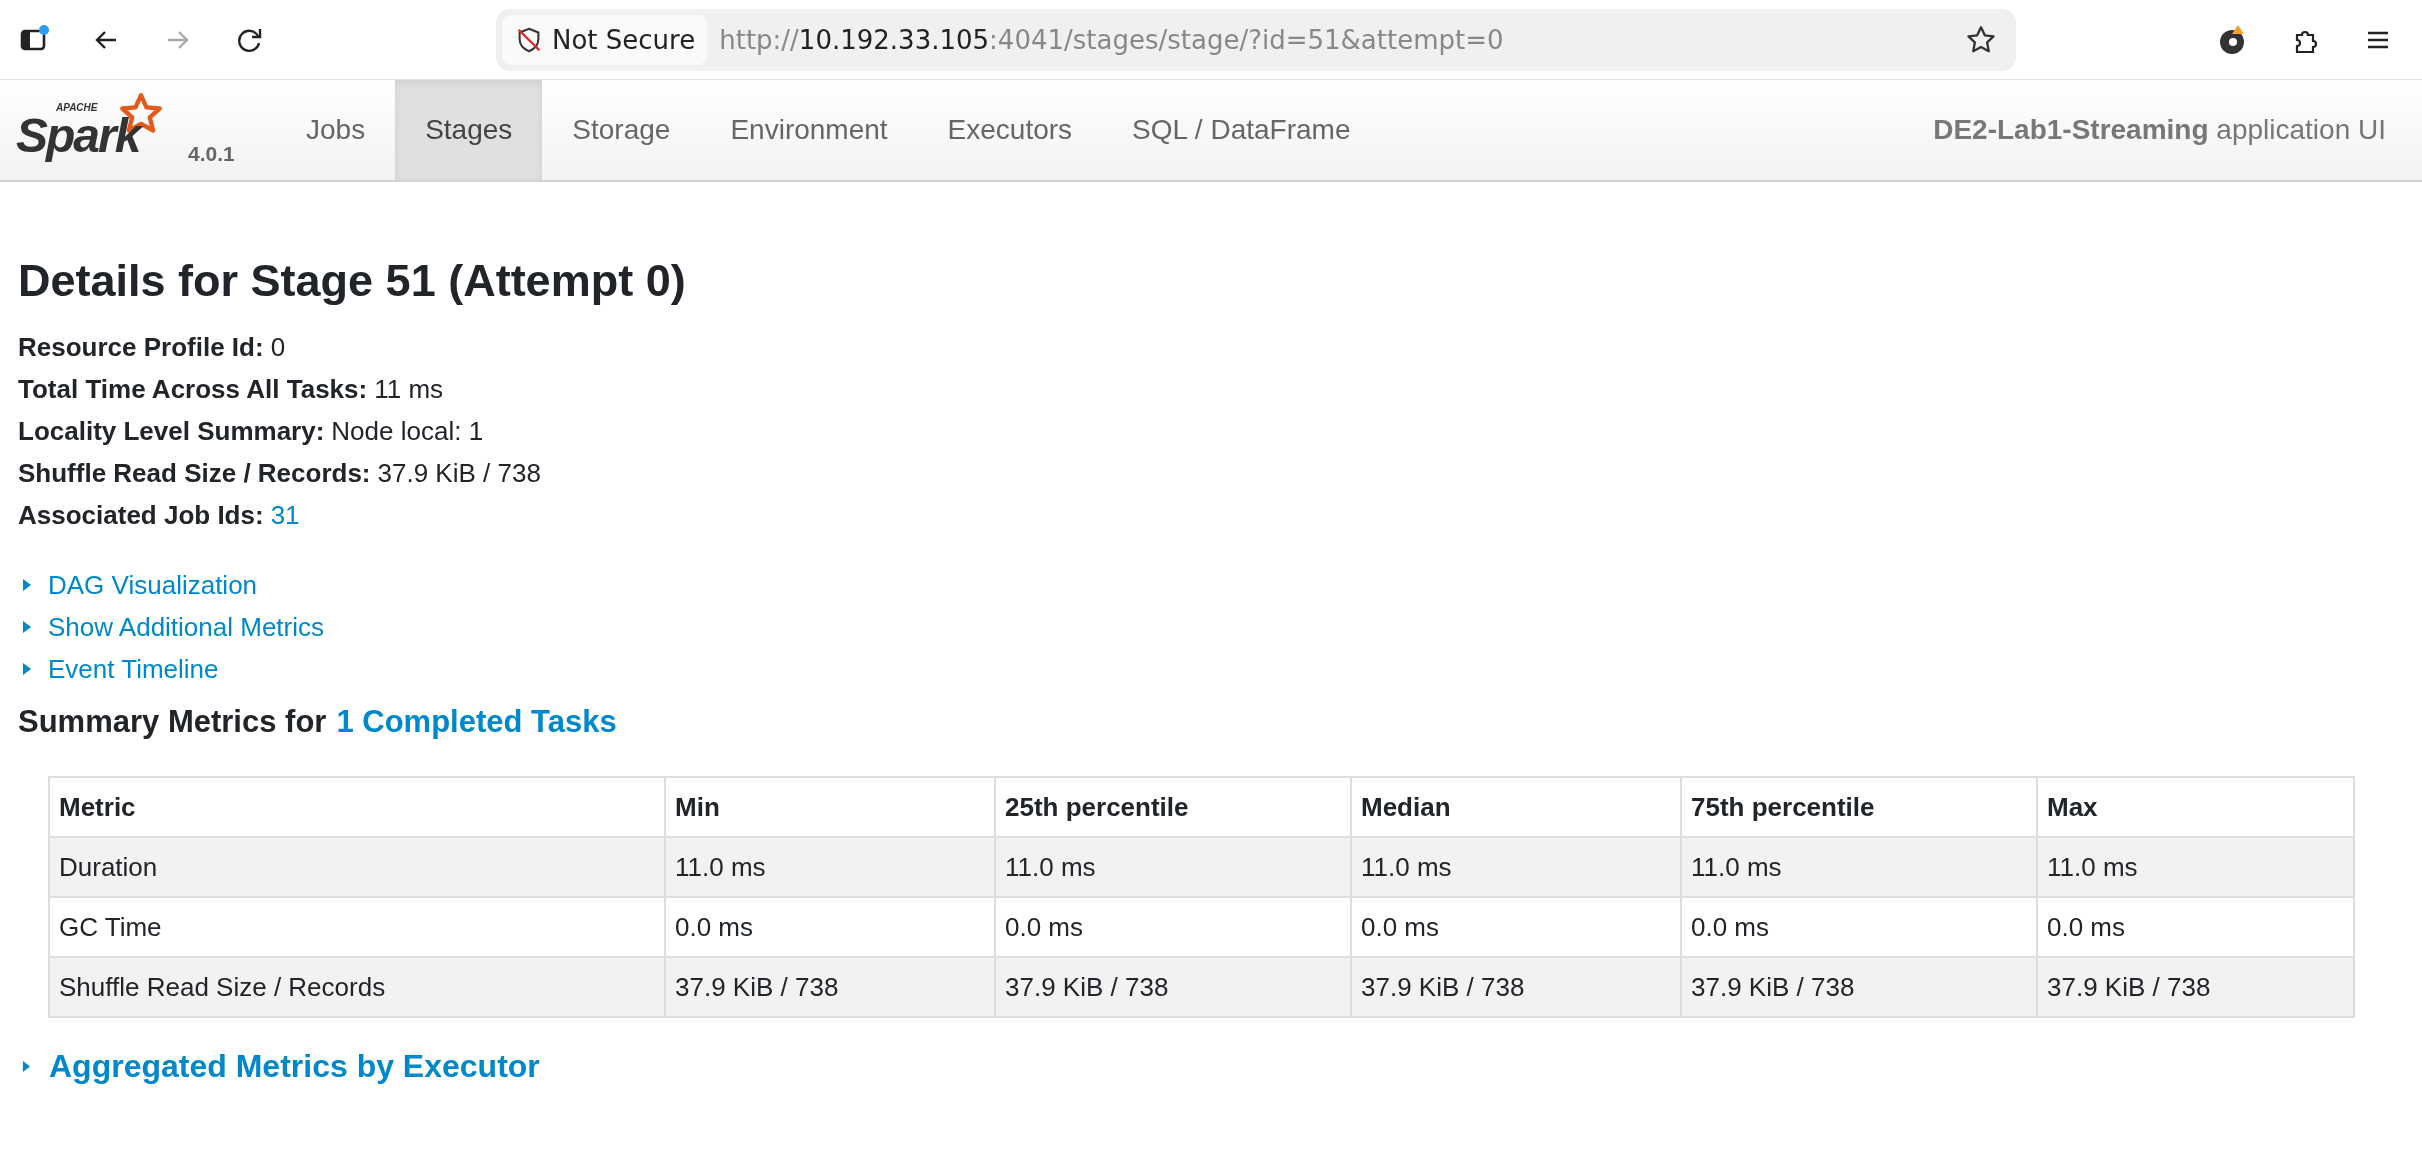 Image resolution: width=2422 pixels, height=1169 pixels. I want to click on column-header: Metric, so click(357, 807).